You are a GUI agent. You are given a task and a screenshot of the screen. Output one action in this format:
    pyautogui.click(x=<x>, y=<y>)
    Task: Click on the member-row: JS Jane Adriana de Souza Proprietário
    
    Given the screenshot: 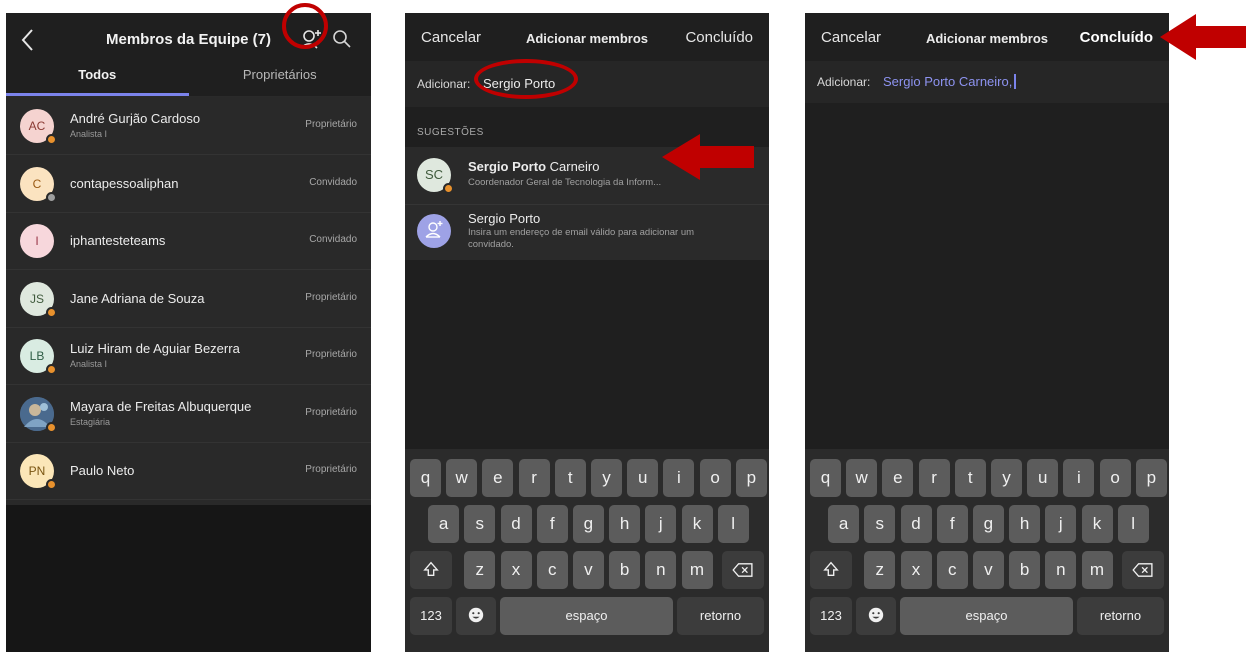 What is the action you would take?
    pyautogui.click(x=188, y=299)
    